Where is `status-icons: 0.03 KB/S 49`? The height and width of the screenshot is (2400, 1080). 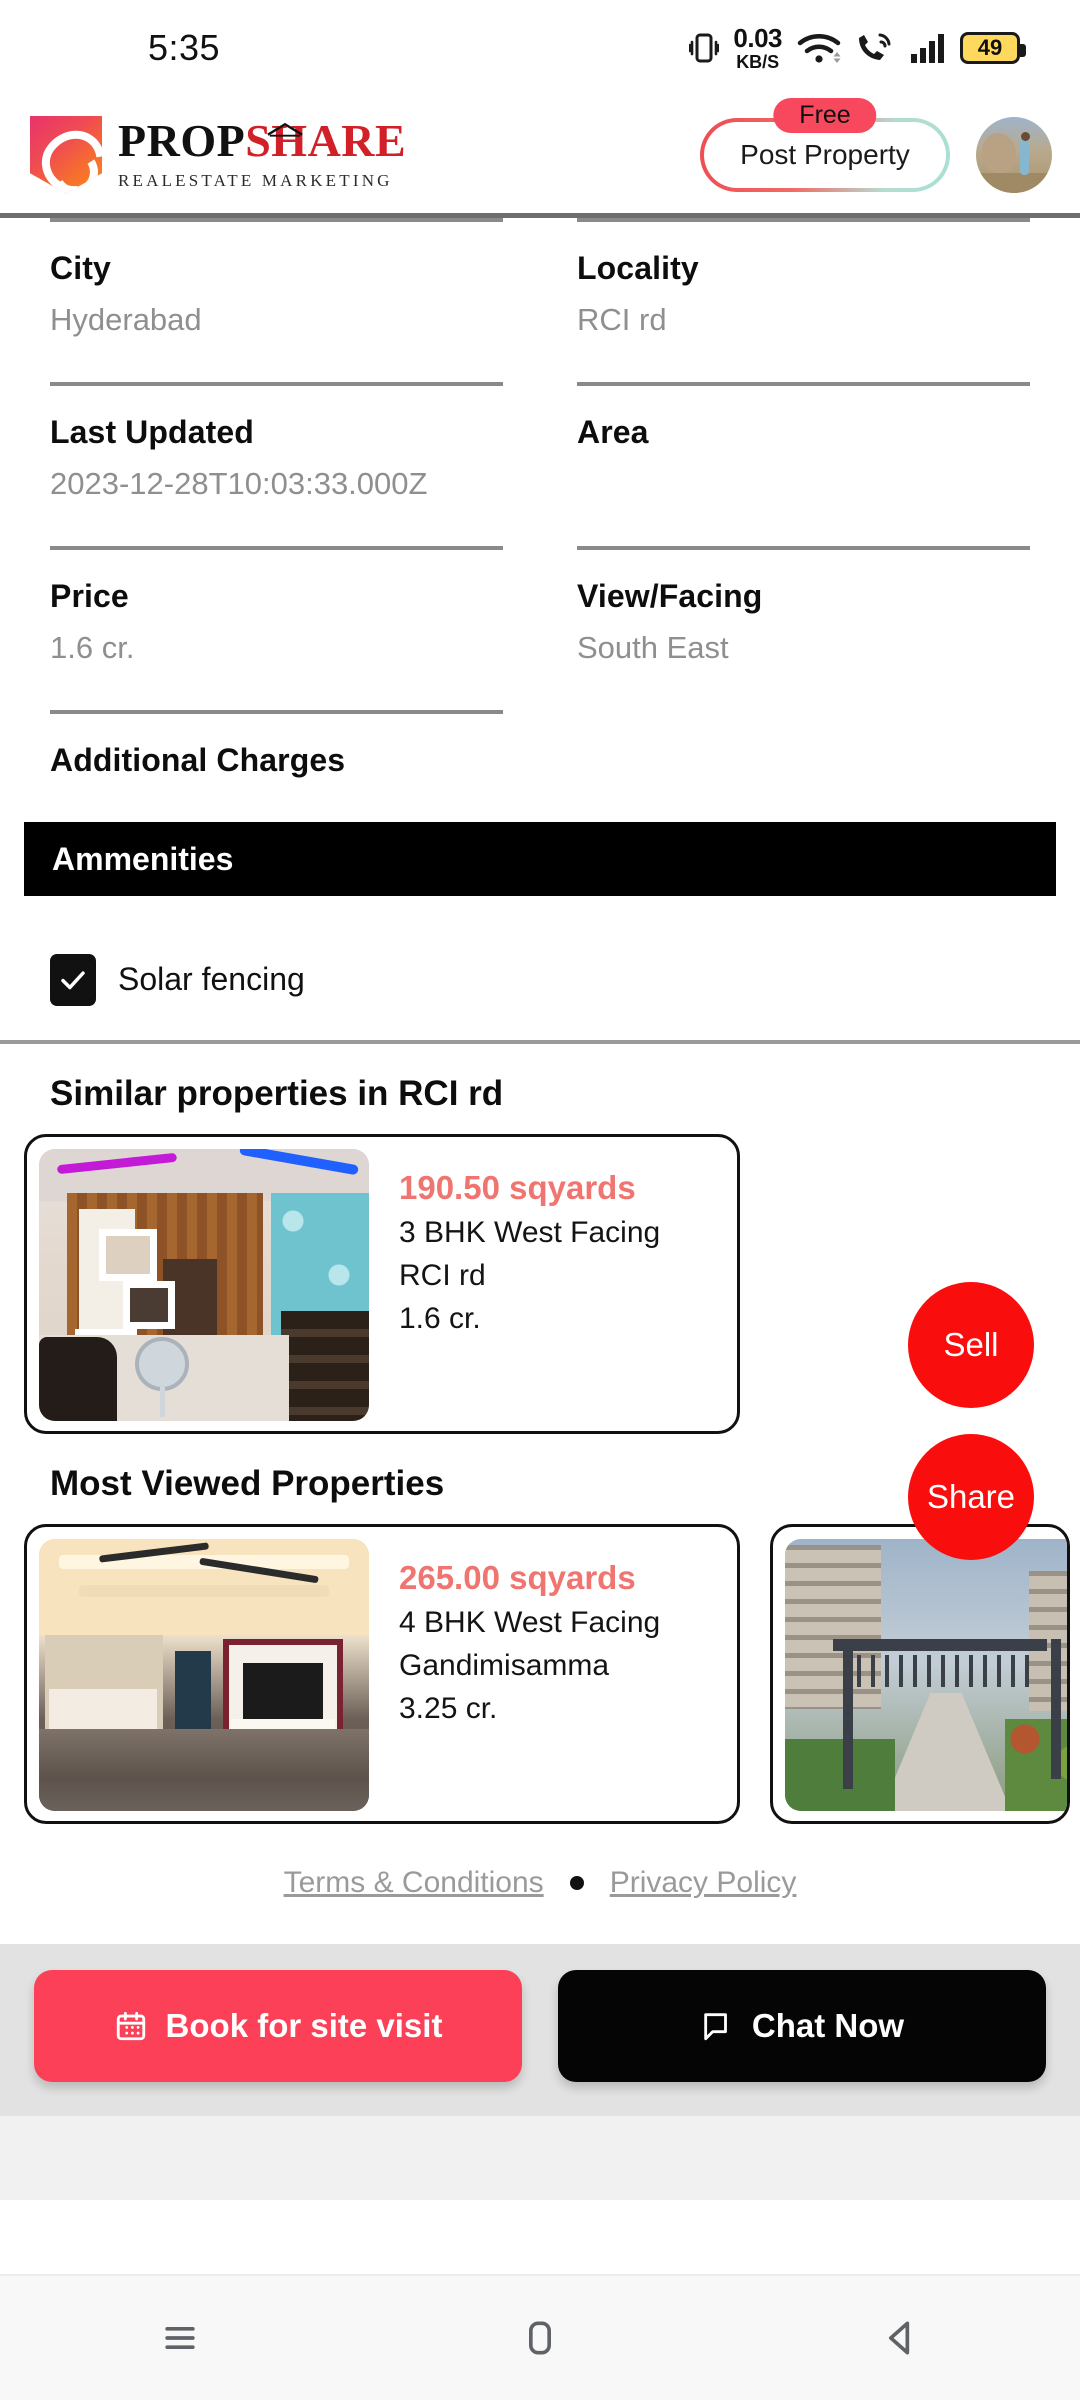
status-icons: 0.03 KB/S 49 is located at coordinates (857, 48).